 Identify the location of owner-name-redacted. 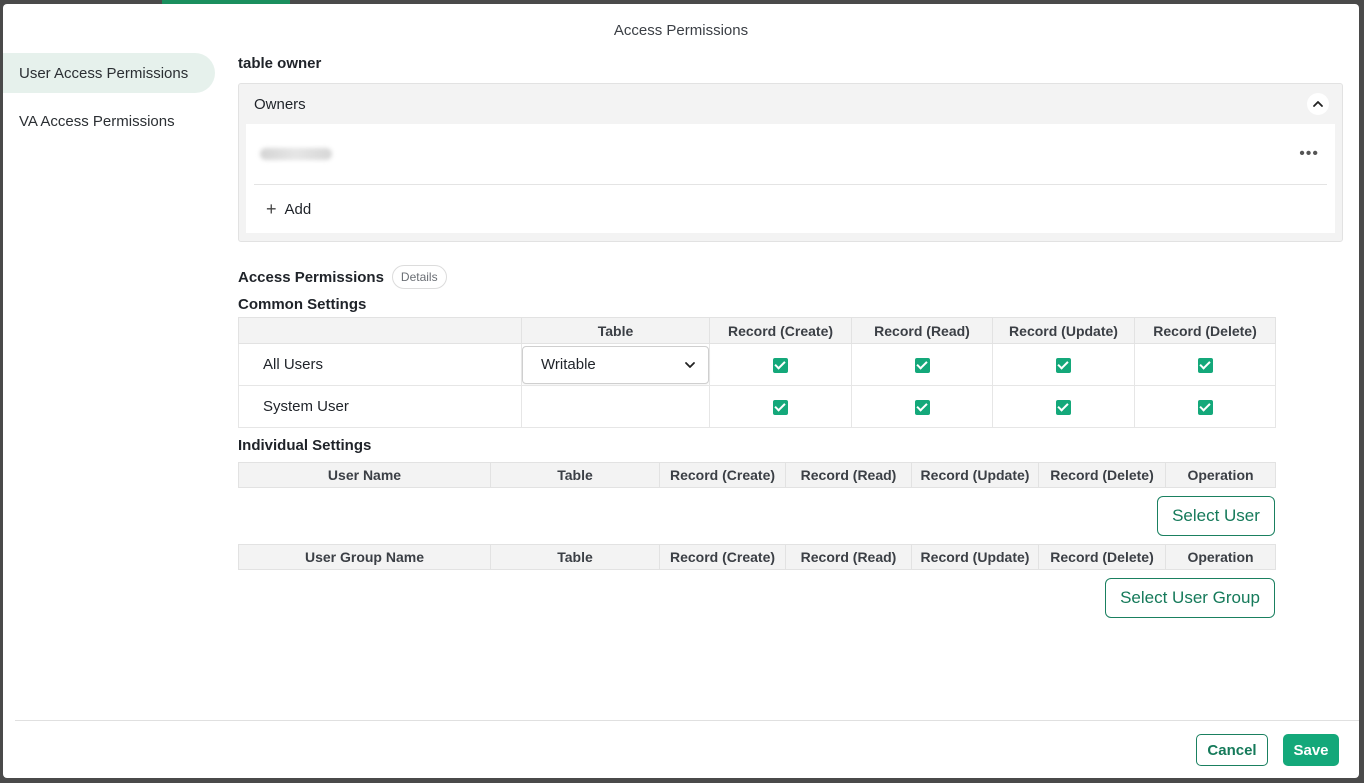
(296, 154).